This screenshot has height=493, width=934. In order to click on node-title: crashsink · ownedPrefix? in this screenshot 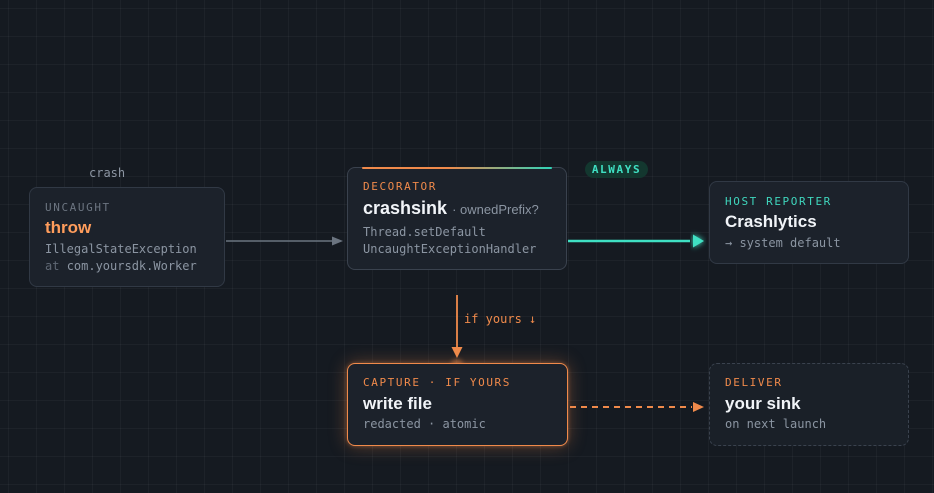, I will do `click(451, 208)`.